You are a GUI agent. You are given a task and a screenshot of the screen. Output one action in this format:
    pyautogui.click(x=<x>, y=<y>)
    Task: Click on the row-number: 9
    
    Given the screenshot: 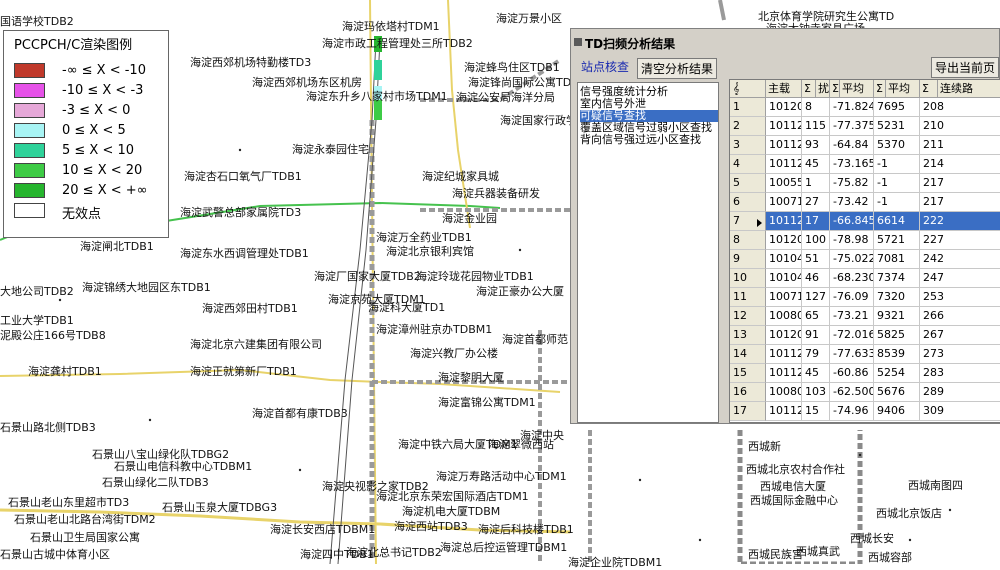 What is the action you would take?
    pyautogui.click(x=748, y=259)
    